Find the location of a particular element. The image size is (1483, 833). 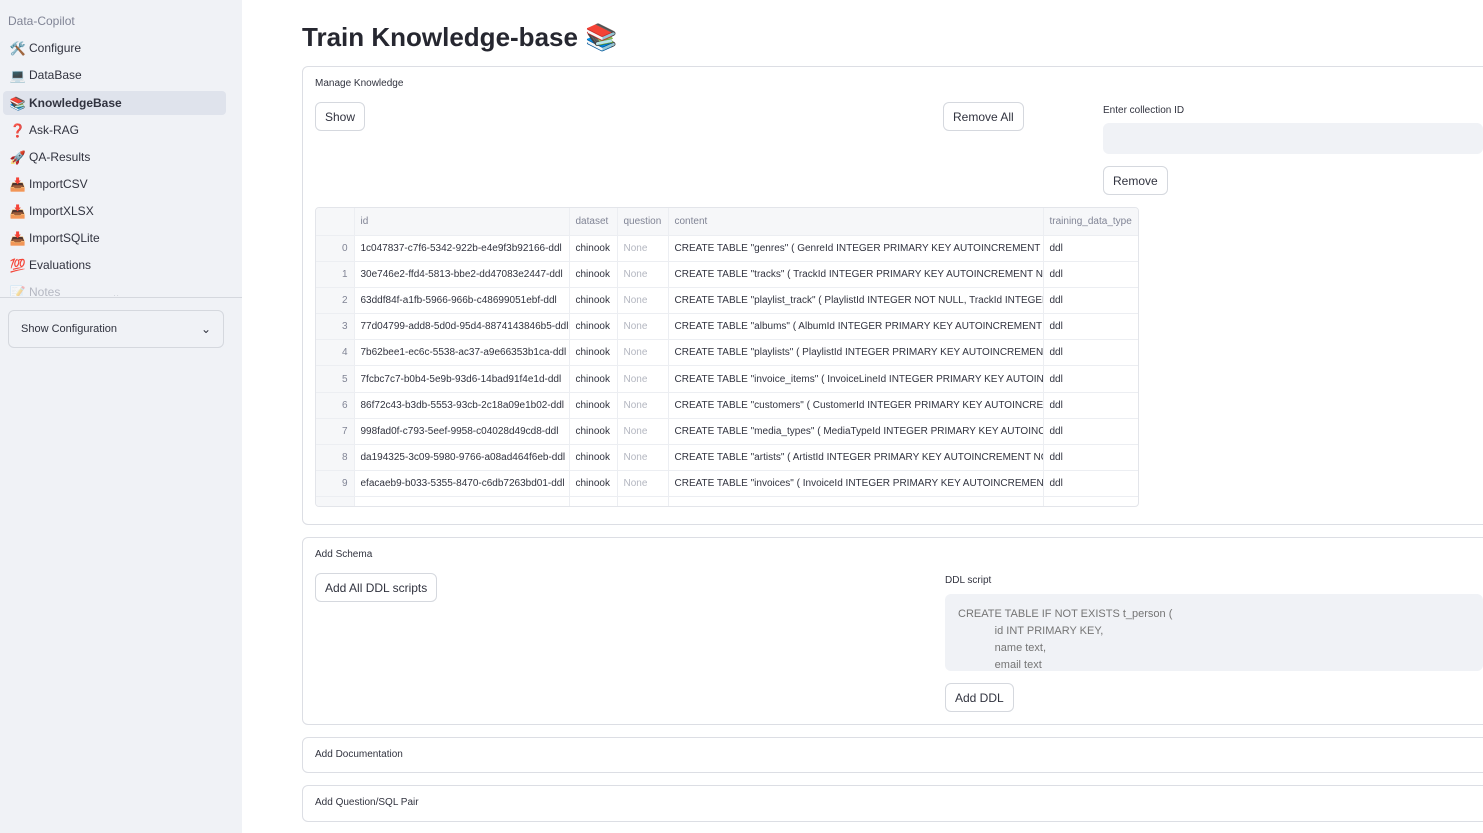

sidebar-item-label: Ask-RAG is located at coordinates (54, 130).